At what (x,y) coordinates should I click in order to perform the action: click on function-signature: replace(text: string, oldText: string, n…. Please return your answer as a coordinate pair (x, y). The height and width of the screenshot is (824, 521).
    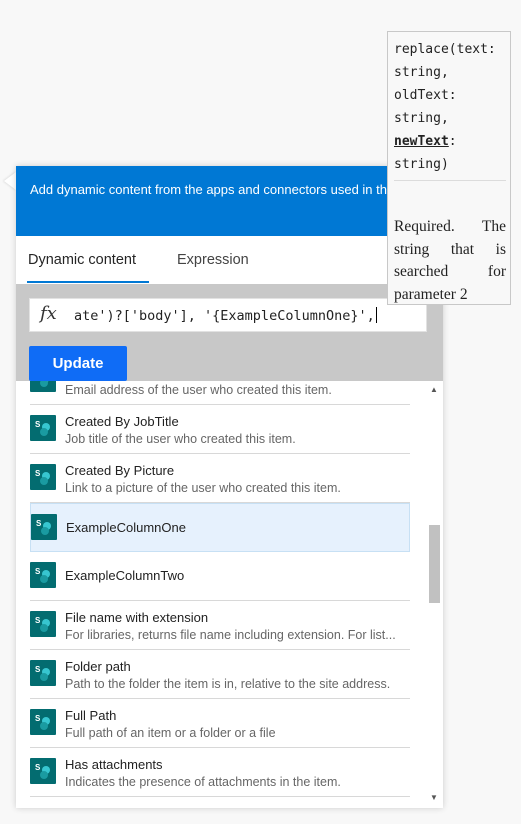
    Looking at the image, I should click on (450, 107).